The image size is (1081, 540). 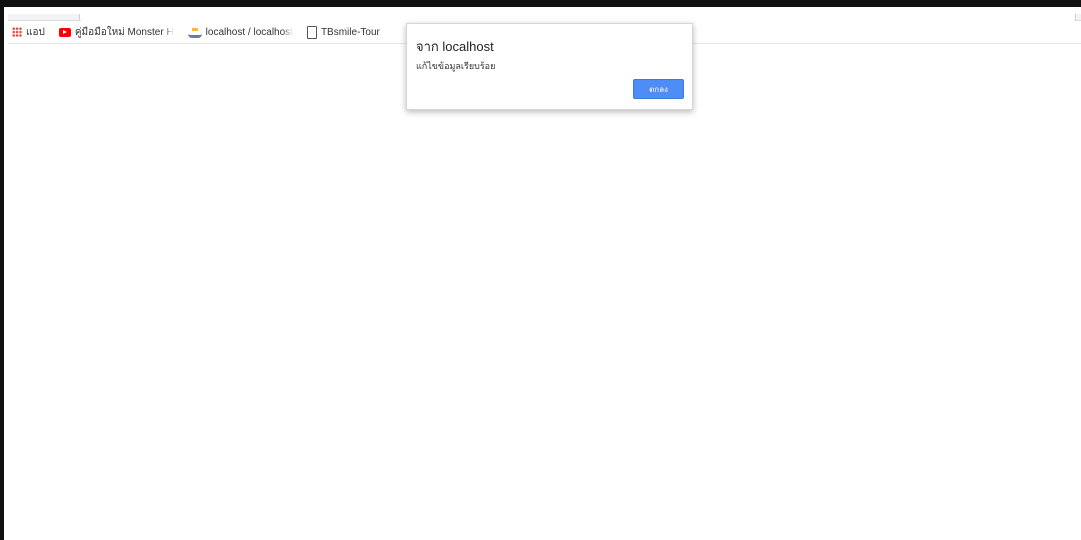 What do you see at coordinates (549, 66) in the screenshot?
I see `alert-dialog: จาก localhost แก้ไขข้อมูลเรียบร้อย ตกลง` at bounding box center [549, 66].